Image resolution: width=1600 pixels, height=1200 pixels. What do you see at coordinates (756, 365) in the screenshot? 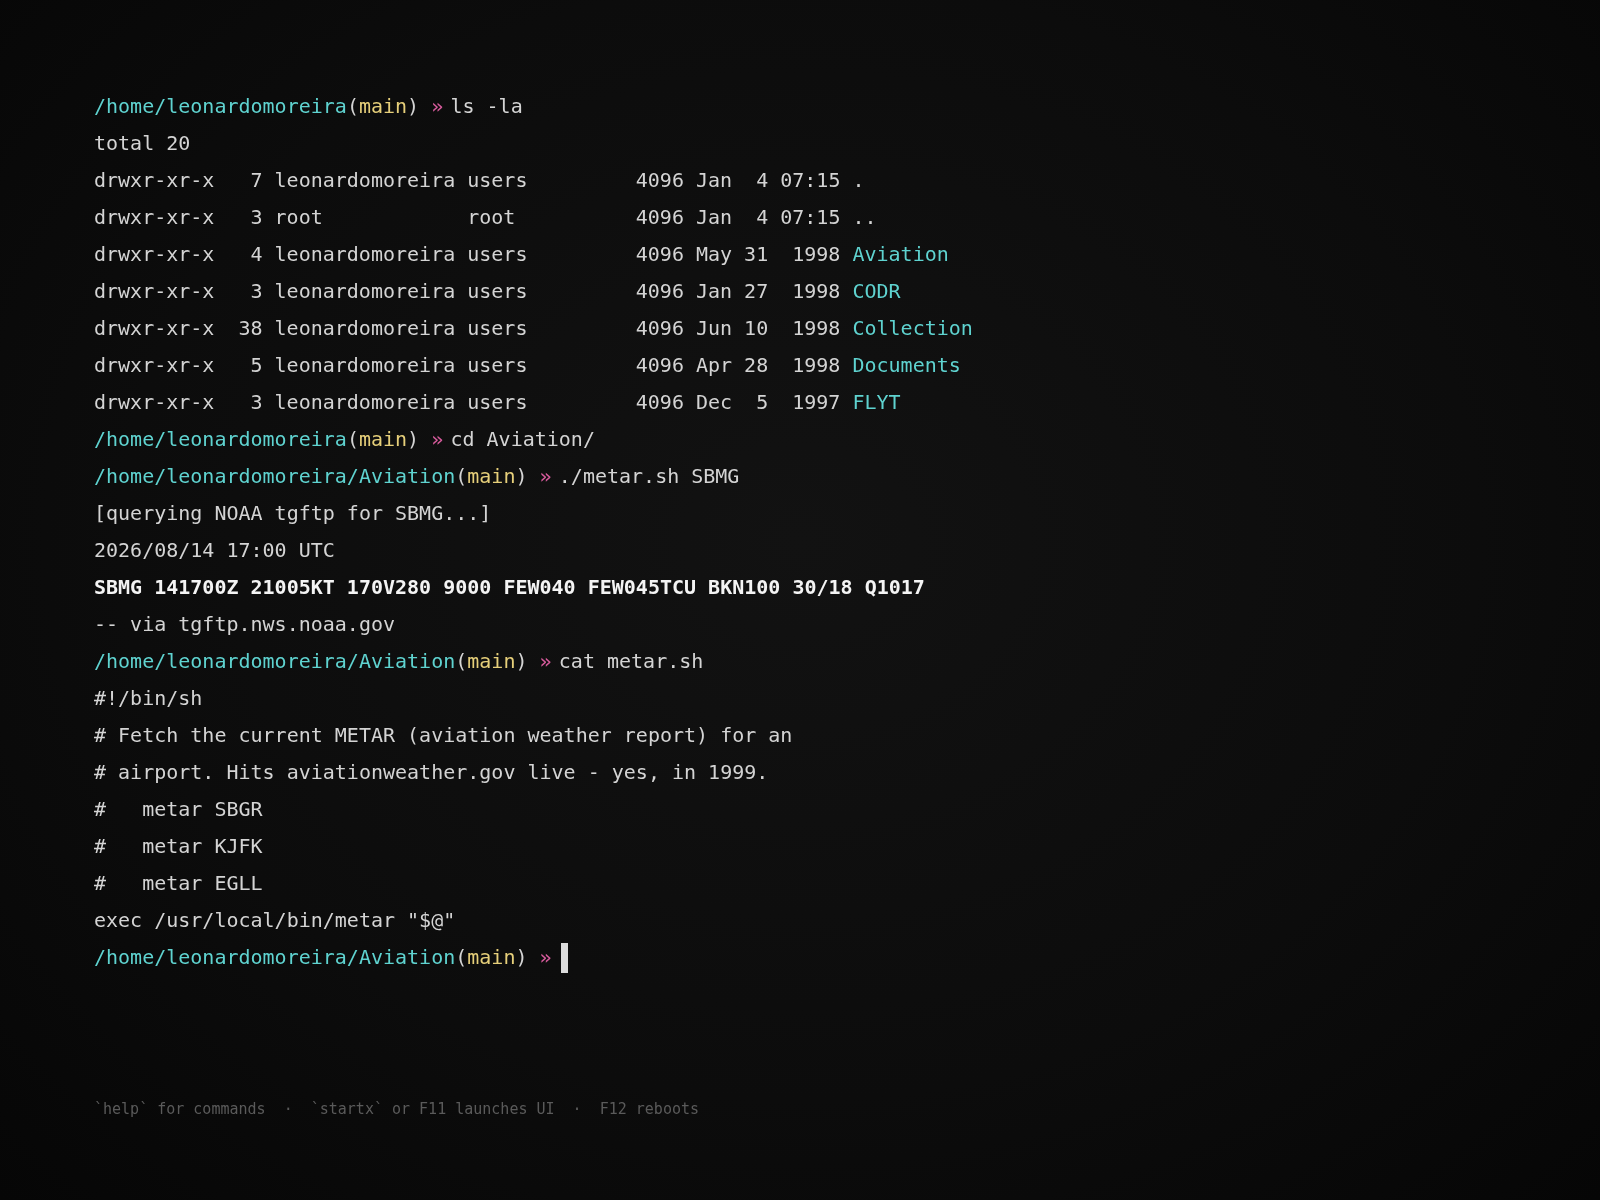
I see `day-text: 28` at bounding box center [756, 365].